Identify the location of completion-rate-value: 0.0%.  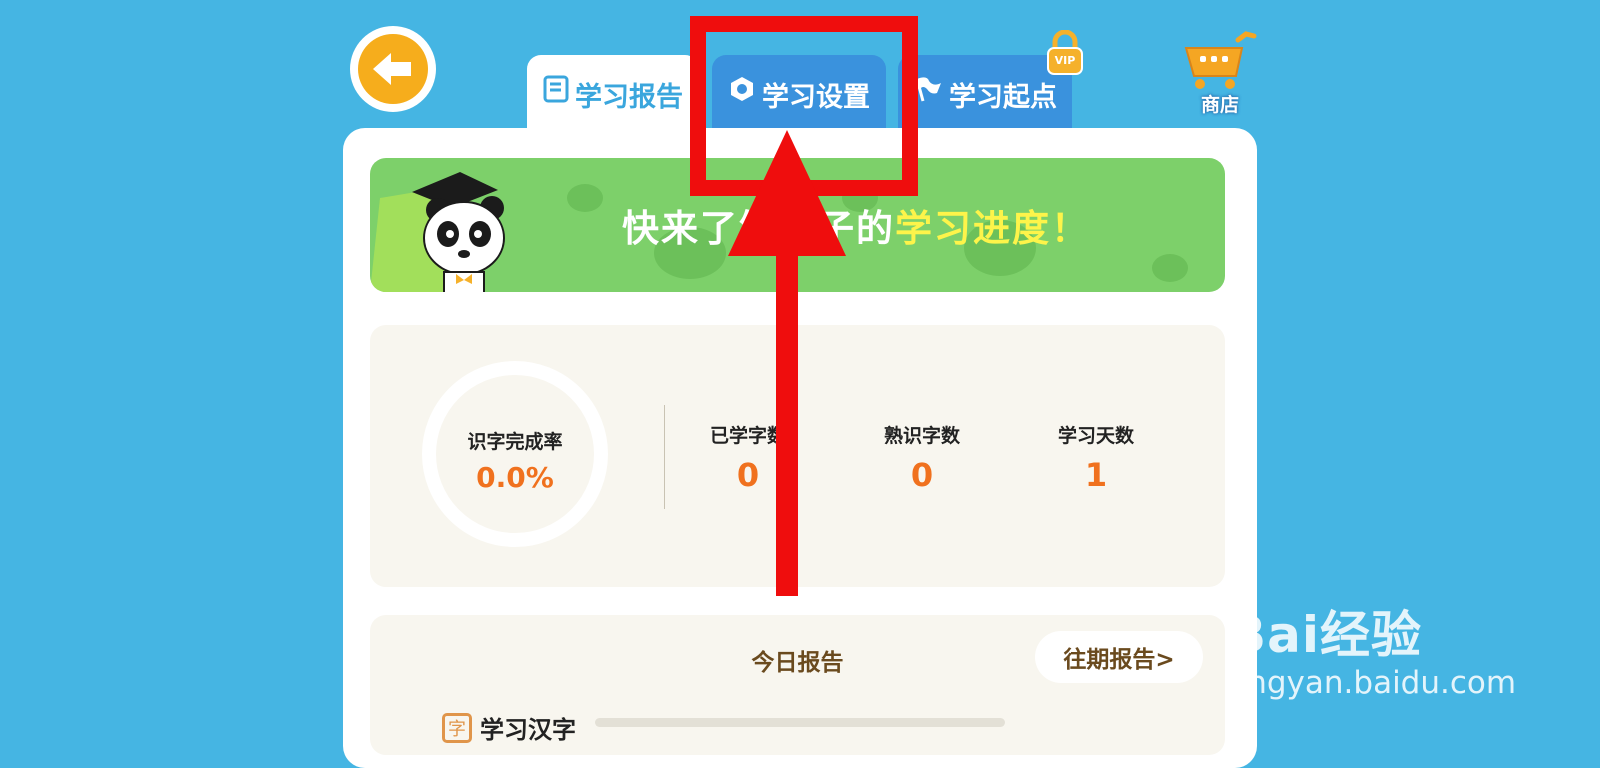
(515, 477).